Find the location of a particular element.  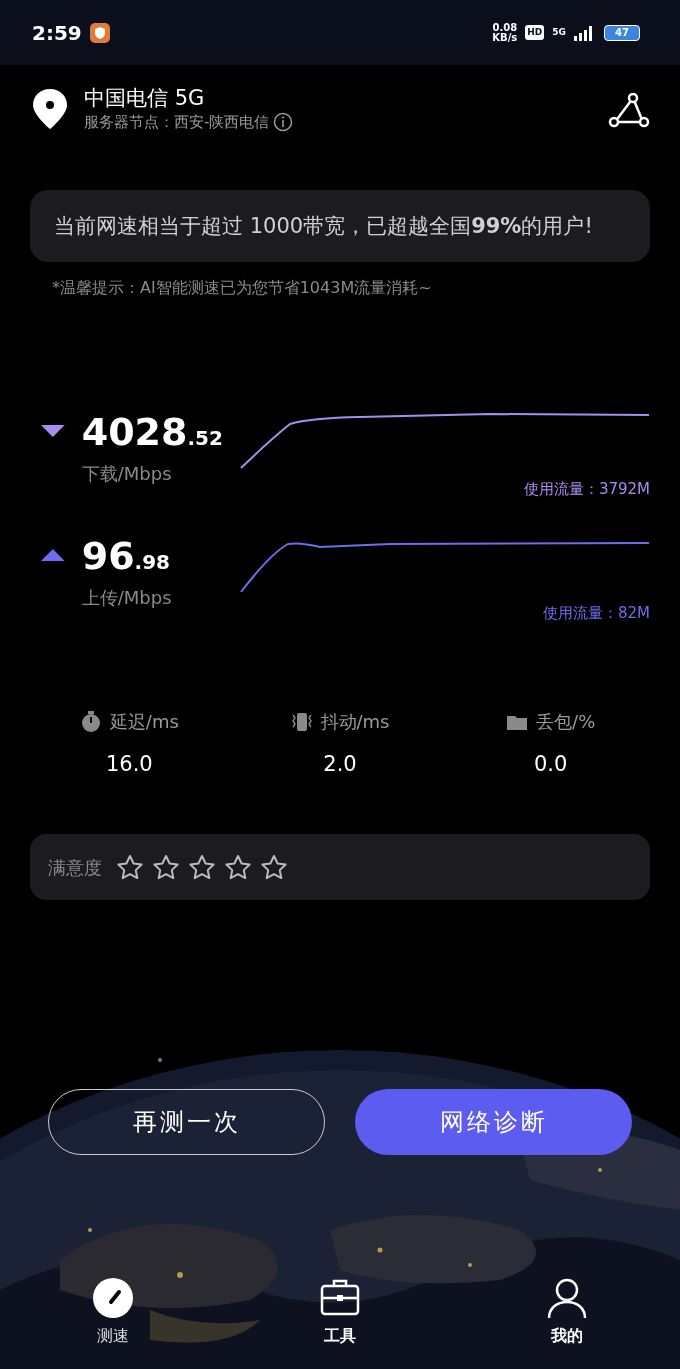

metric-label: 延迟/ms is located at coordinates (144, 722).